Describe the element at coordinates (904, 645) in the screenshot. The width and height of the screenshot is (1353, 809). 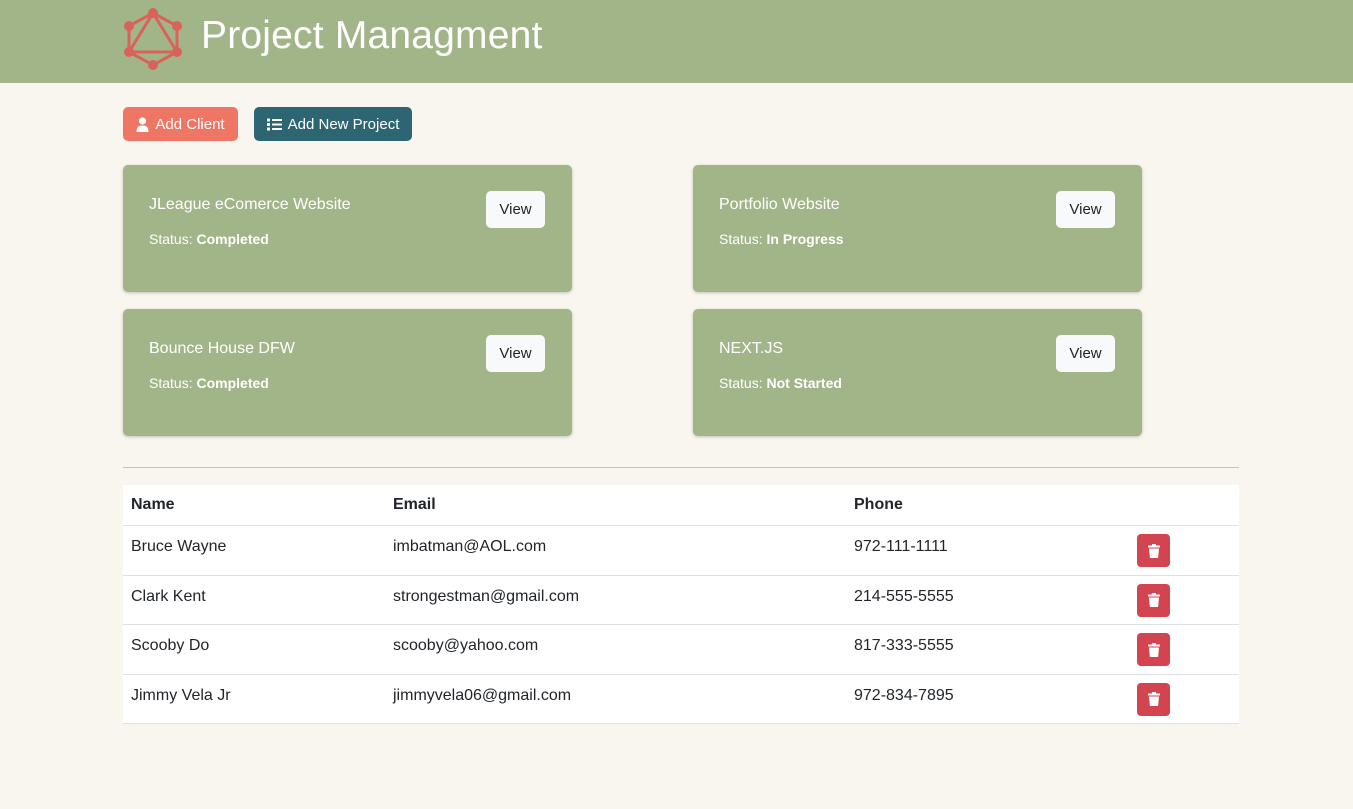
I see `client-phone: 817-333-5555` at that location.